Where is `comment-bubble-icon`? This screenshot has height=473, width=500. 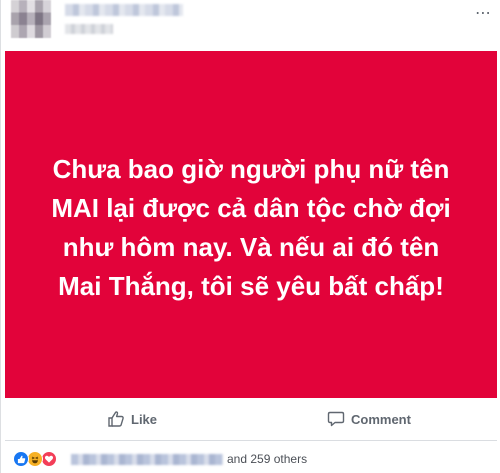
comment-bubble-icon is located at coordinates (336, 419).